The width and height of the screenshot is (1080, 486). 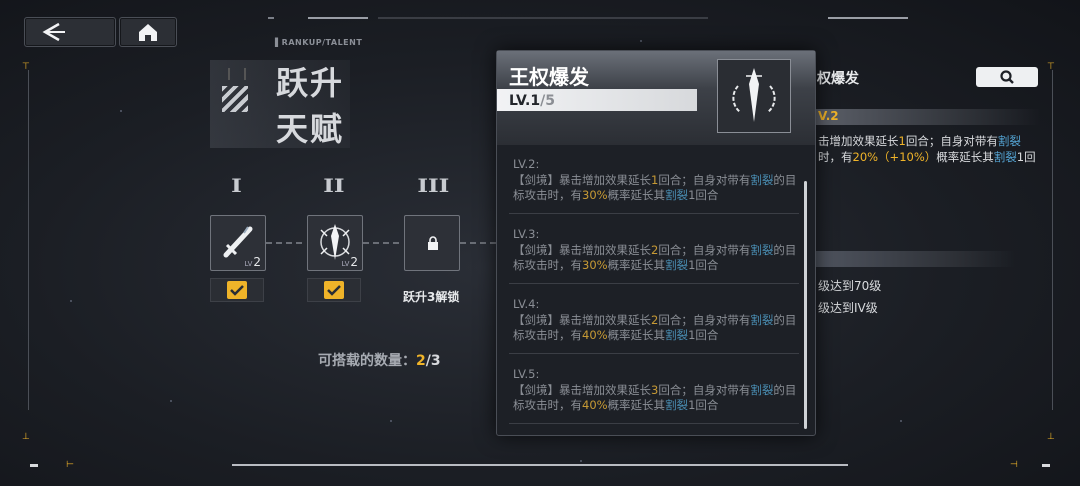 What do you see at coordinates (28, 240) in the screenshot?
I see `frame-left` at bounding box center [28, 240].